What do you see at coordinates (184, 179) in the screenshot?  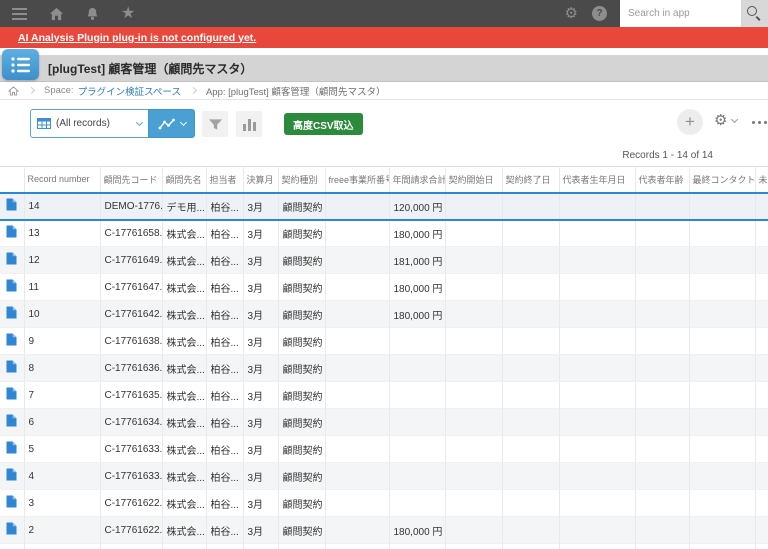 I see `column-header: 顧問先名` at bounding box center [184, 179].